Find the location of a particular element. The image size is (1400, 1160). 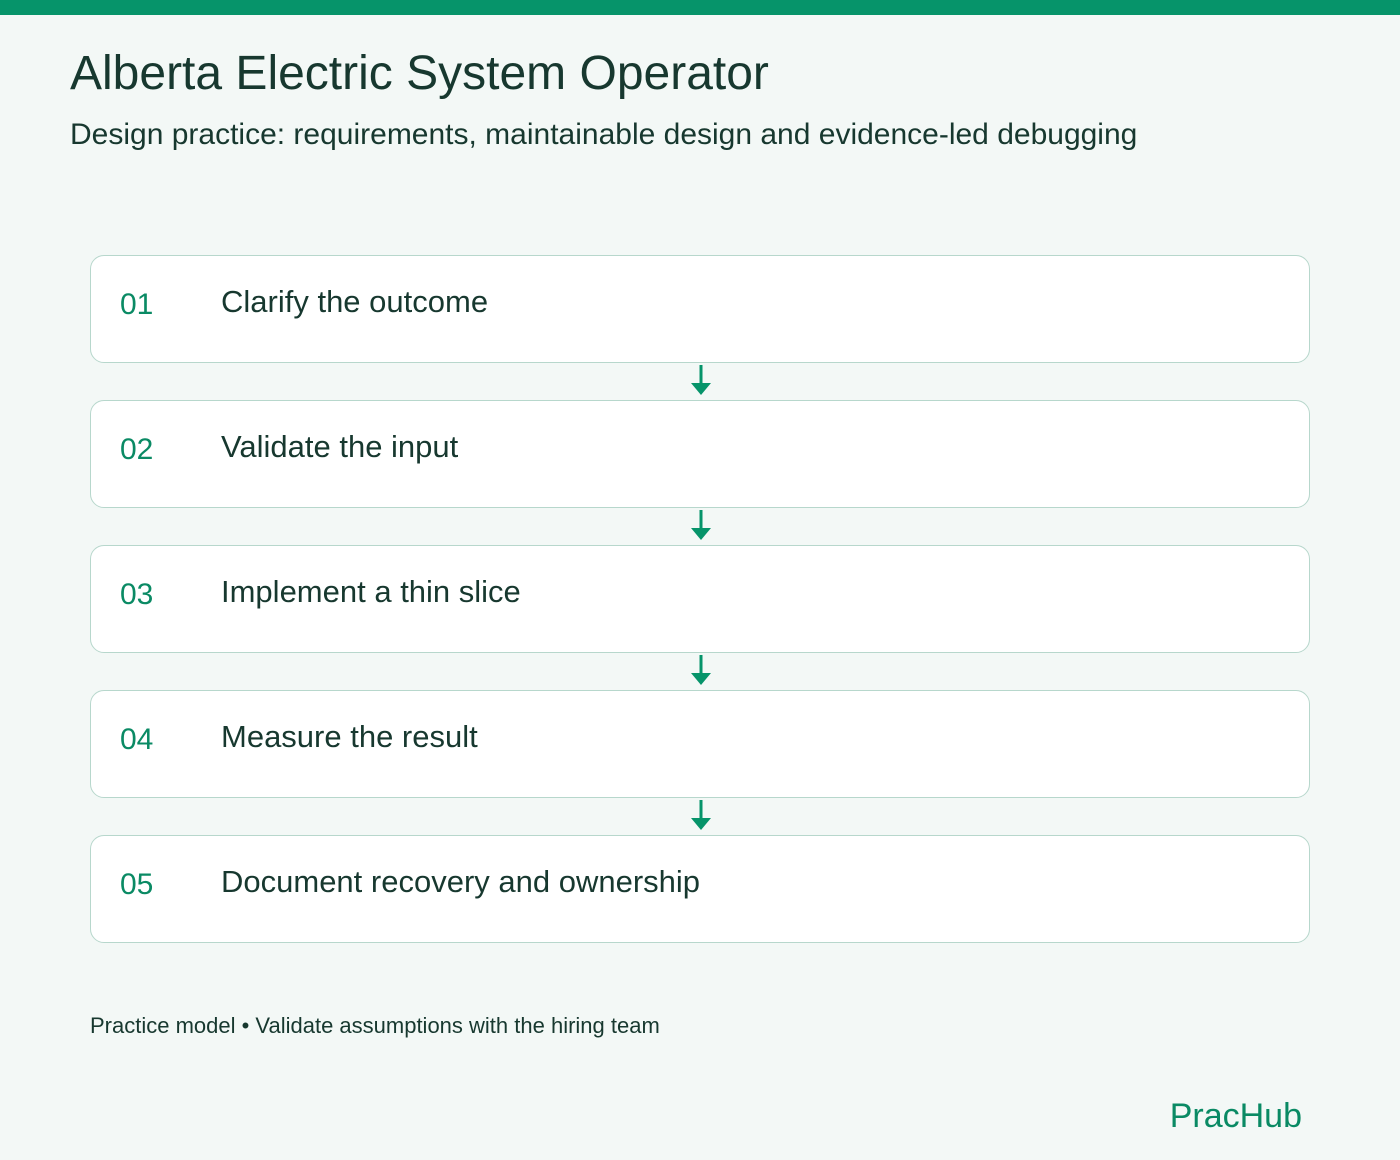

step-label: Clarify the outcome is located at coordinates (355, 301).